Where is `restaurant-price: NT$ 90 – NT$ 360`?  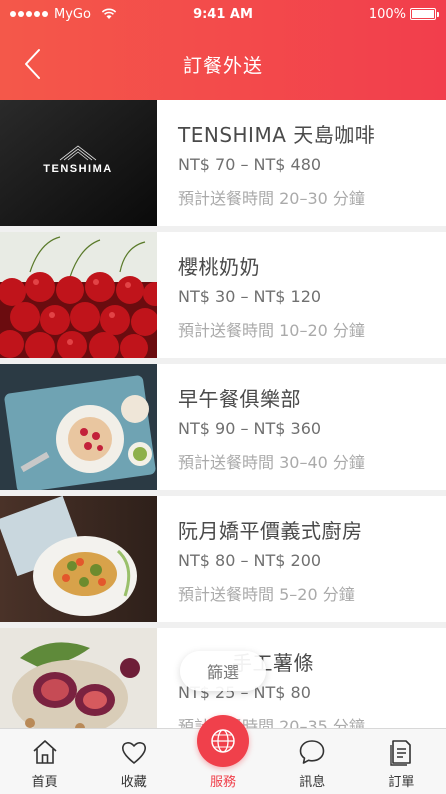 restaurant-price: NT$ 90 – NT$ 360 is located at coordinates (250, 428).